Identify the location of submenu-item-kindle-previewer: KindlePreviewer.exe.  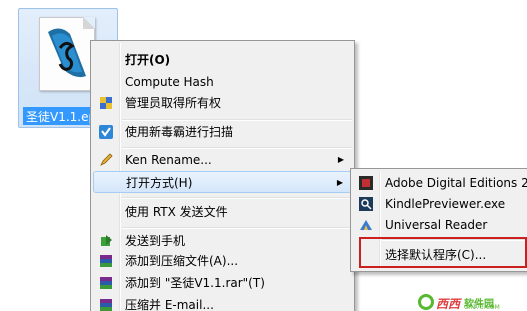
(440, 204).